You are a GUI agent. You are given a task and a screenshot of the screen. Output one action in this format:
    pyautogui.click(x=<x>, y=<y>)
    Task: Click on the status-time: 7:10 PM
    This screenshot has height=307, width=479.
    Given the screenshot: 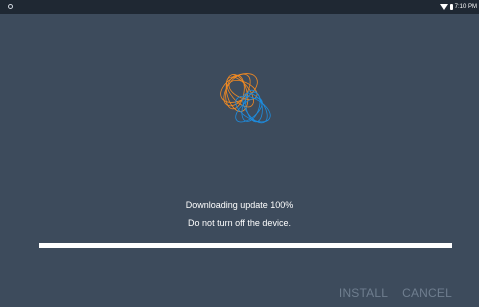 What is the action you would take?
    pyautogui.click(x=465, y=7)
    